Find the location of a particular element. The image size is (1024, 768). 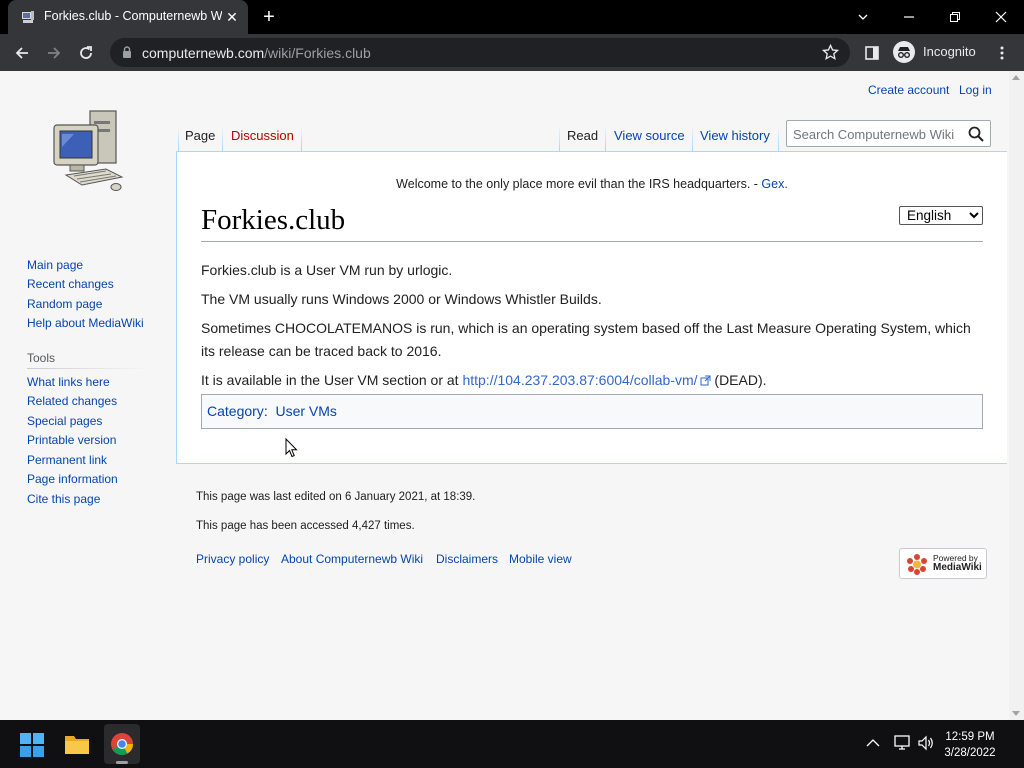

wiki-search-box is located at coordinates (888, 133).